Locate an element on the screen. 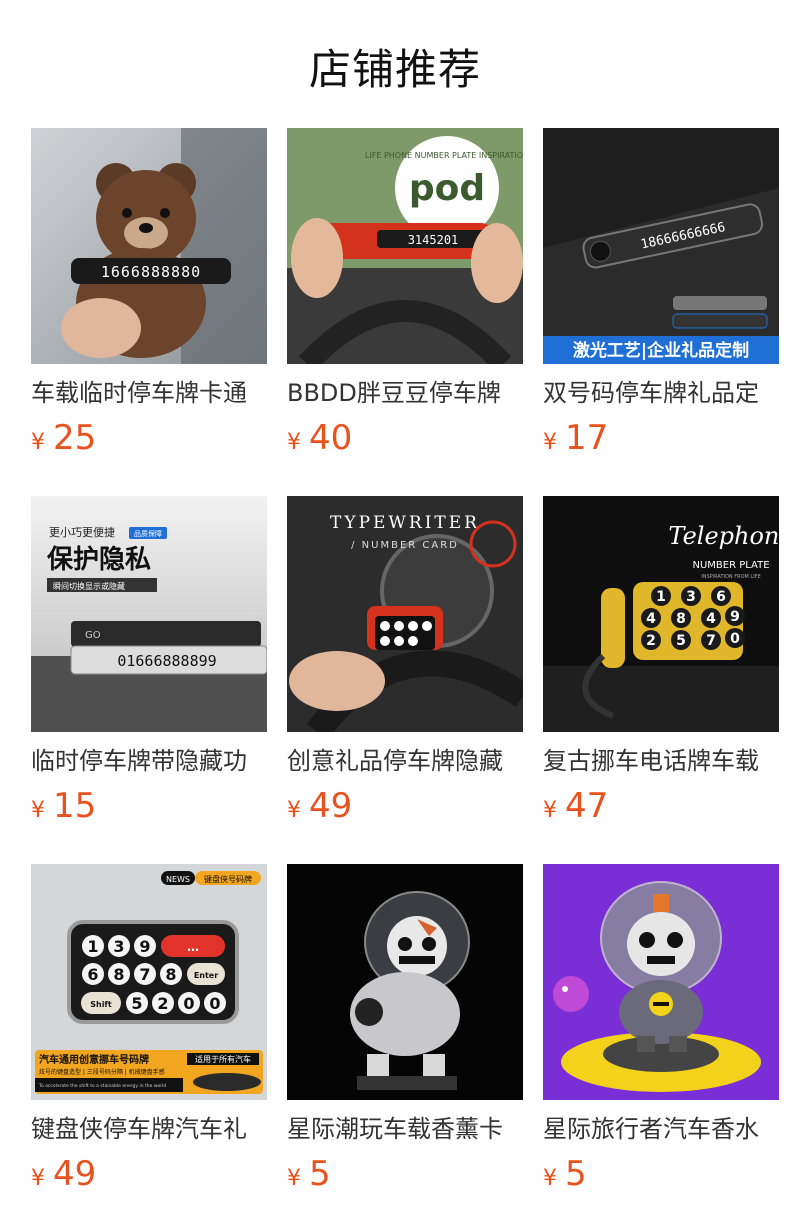 The height and width of the screenshot is (1232, 790). page-header: 店铺推荐 is located at coordinates (395, 64).